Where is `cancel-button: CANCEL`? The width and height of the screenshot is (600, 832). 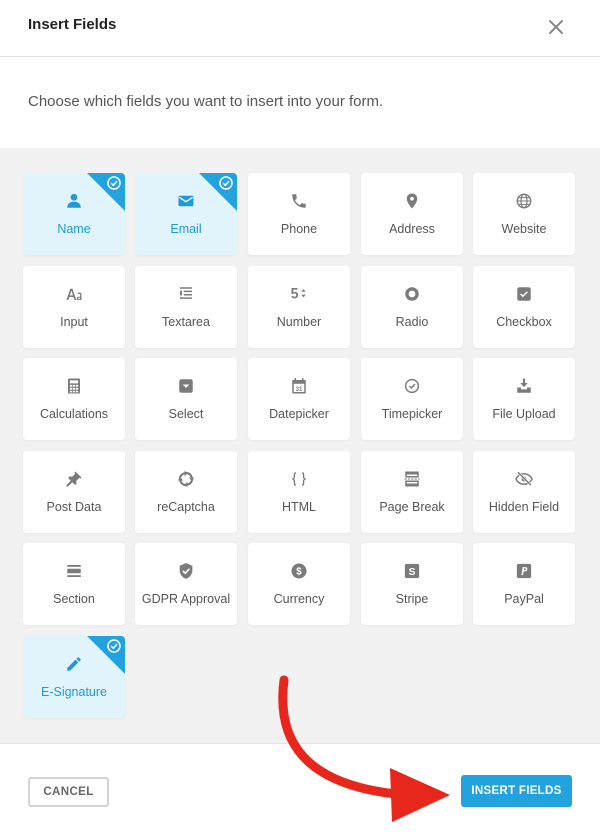
cancel-button: CANCEL is located at coordinates (68, 792).